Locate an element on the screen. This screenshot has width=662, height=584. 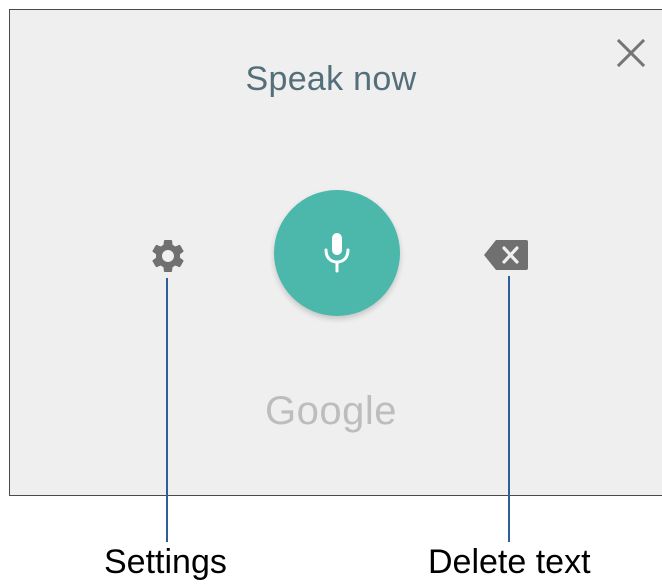
settings-callout-label: Settings is located at coordinates (165, 562).